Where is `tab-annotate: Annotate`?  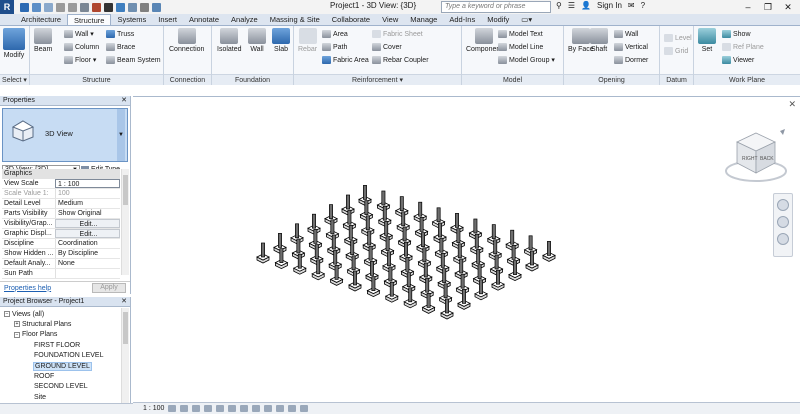
tab-annotate: Annotate is located at coordinates (204, 19).